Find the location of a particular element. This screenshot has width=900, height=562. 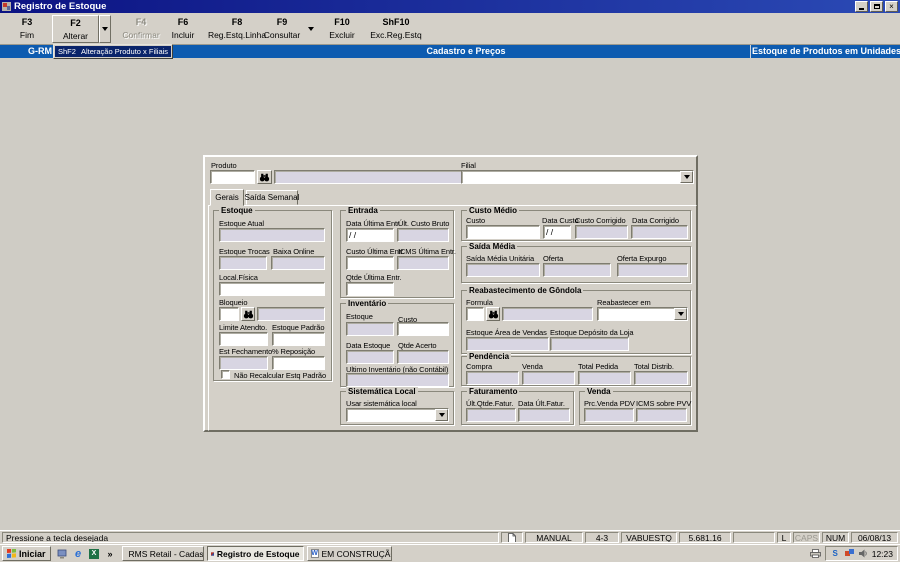

produto-label: Produto is located at coordinates (224, 165).